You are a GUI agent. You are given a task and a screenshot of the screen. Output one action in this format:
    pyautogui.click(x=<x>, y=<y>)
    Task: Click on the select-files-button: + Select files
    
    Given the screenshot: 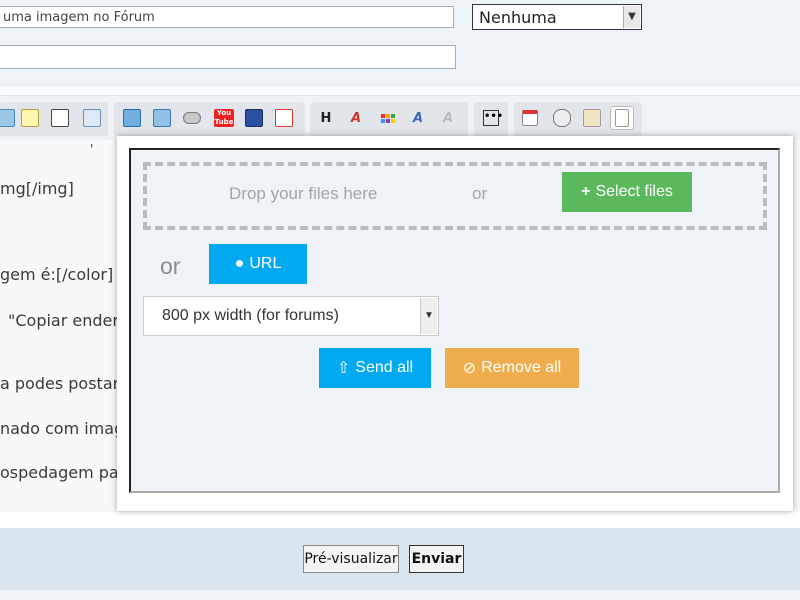 What is the action you would take?
    pyautogui.click(x=627, y=192)
    